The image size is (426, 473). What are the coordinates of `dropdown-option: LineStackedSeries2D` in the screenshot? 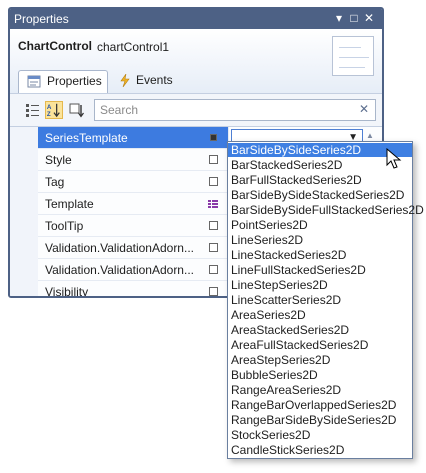 It's located at (320, 255).